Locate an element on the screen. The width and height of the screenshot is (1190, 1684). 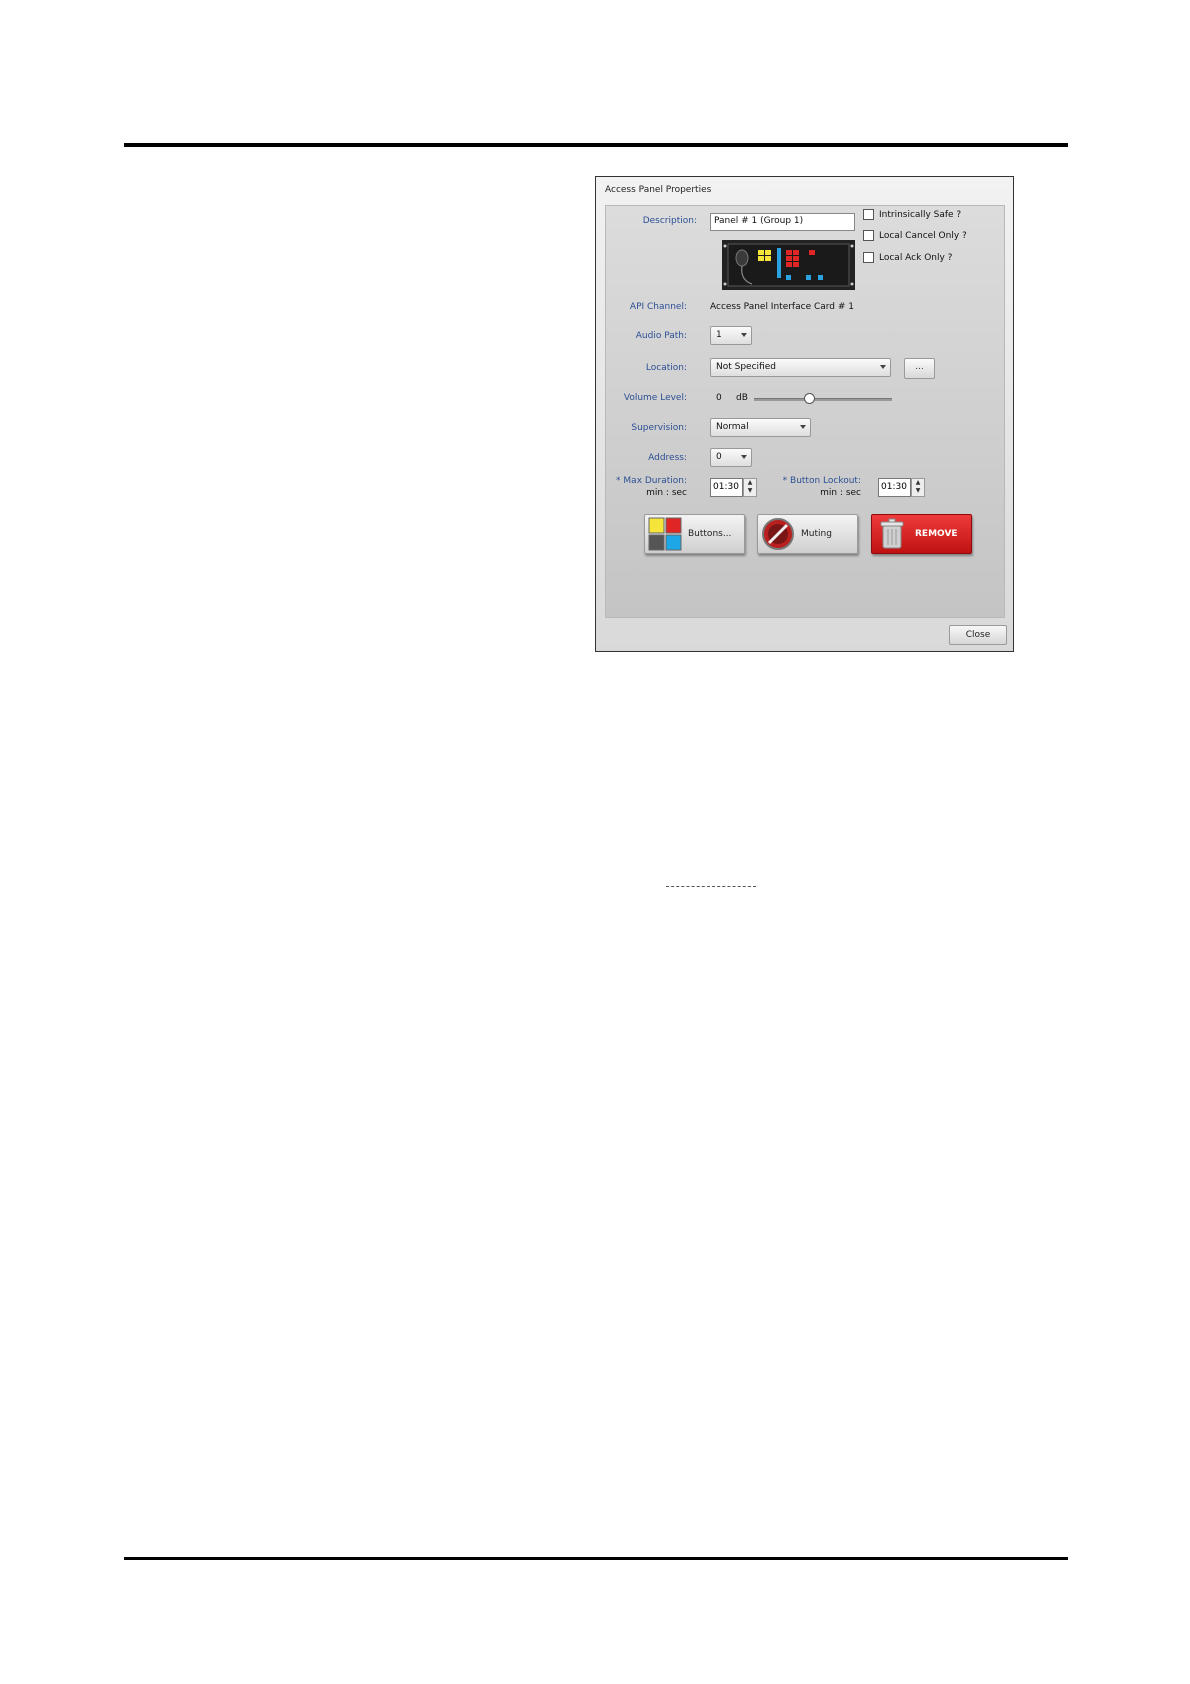
trash-icon is located at coordinates (892, 533).